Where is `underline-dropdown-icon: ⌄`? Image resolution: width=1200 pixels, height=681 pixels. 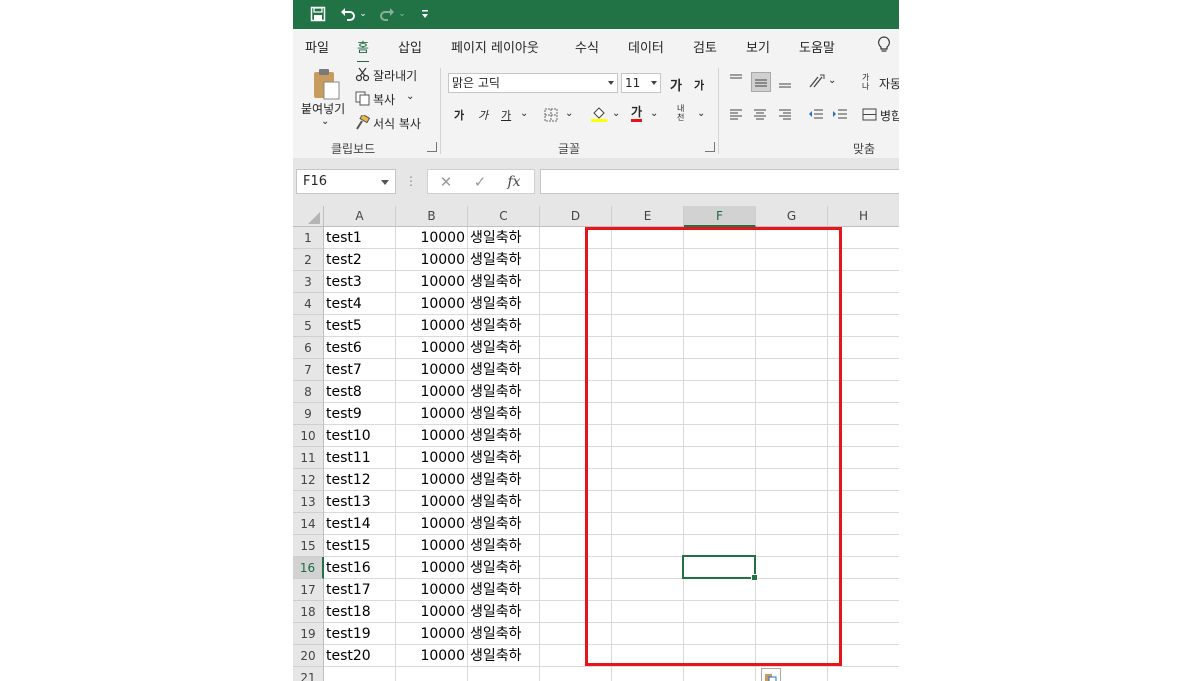 underline-dropdown-icon: ⌄ is located at coordinates (524, 113).